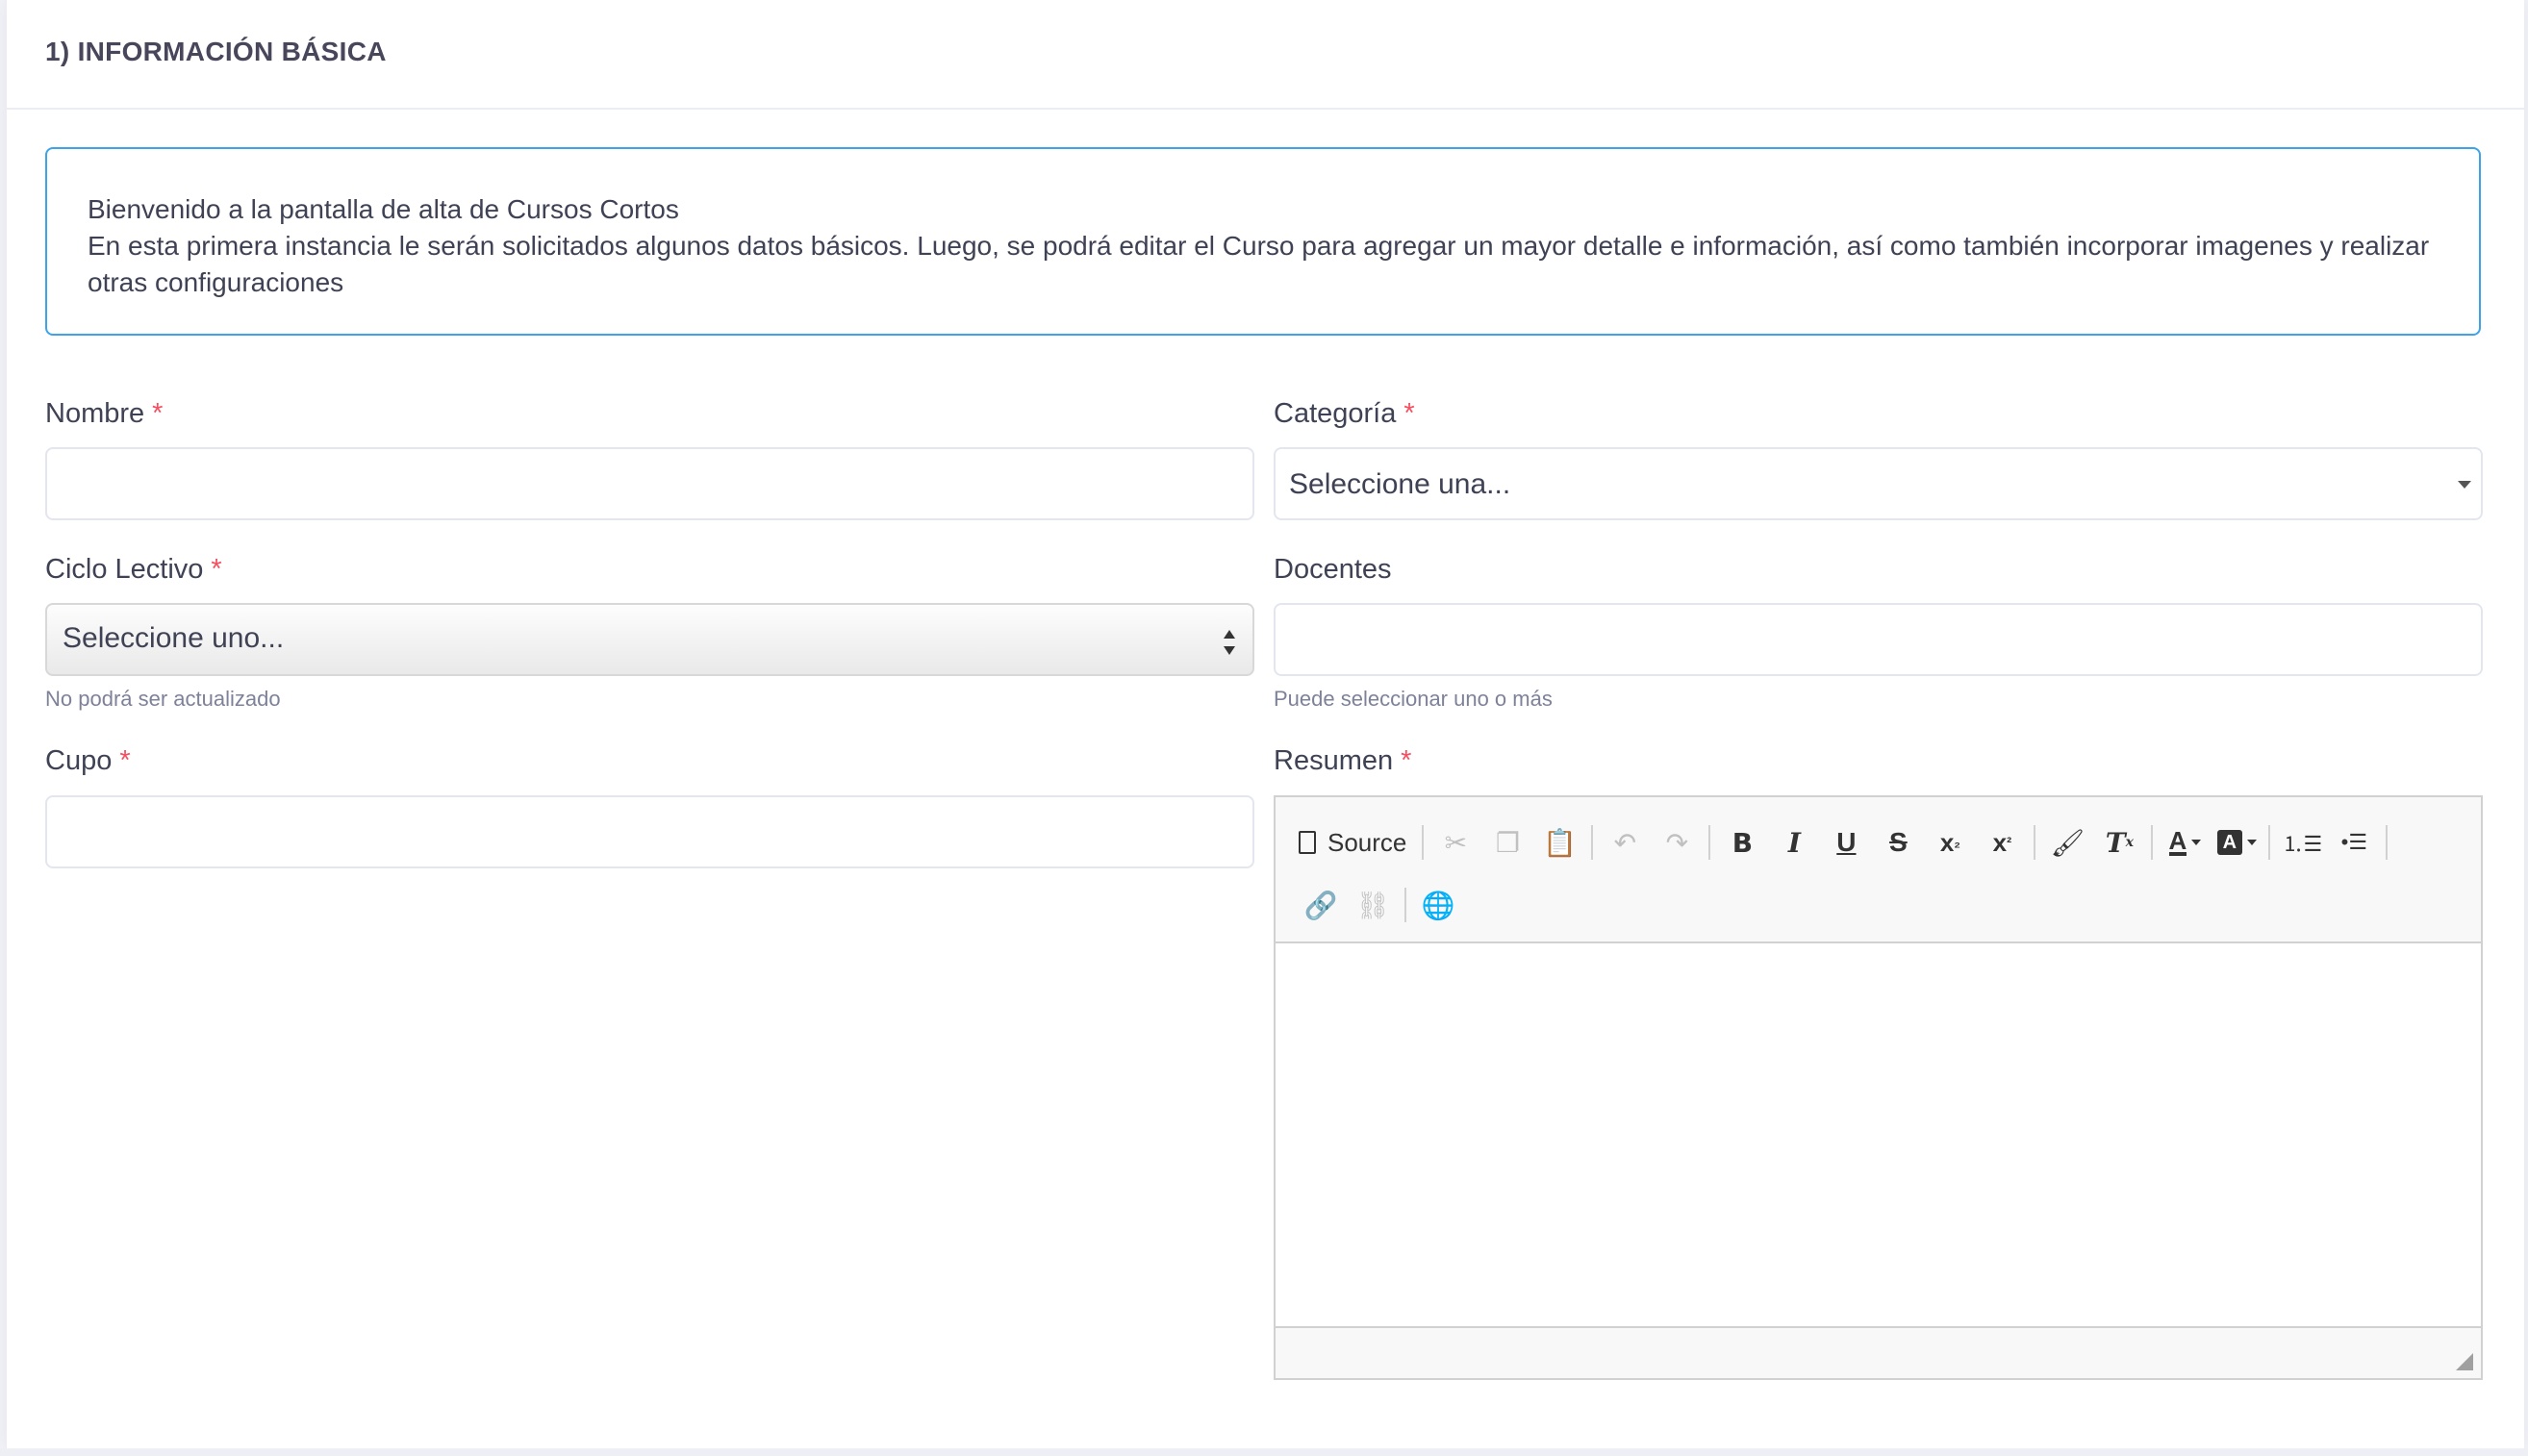  What do you see at coordinates (1507, 842) in the screenshot?
I see `copy-icon: ❐` at bounding box center [1507, 842].